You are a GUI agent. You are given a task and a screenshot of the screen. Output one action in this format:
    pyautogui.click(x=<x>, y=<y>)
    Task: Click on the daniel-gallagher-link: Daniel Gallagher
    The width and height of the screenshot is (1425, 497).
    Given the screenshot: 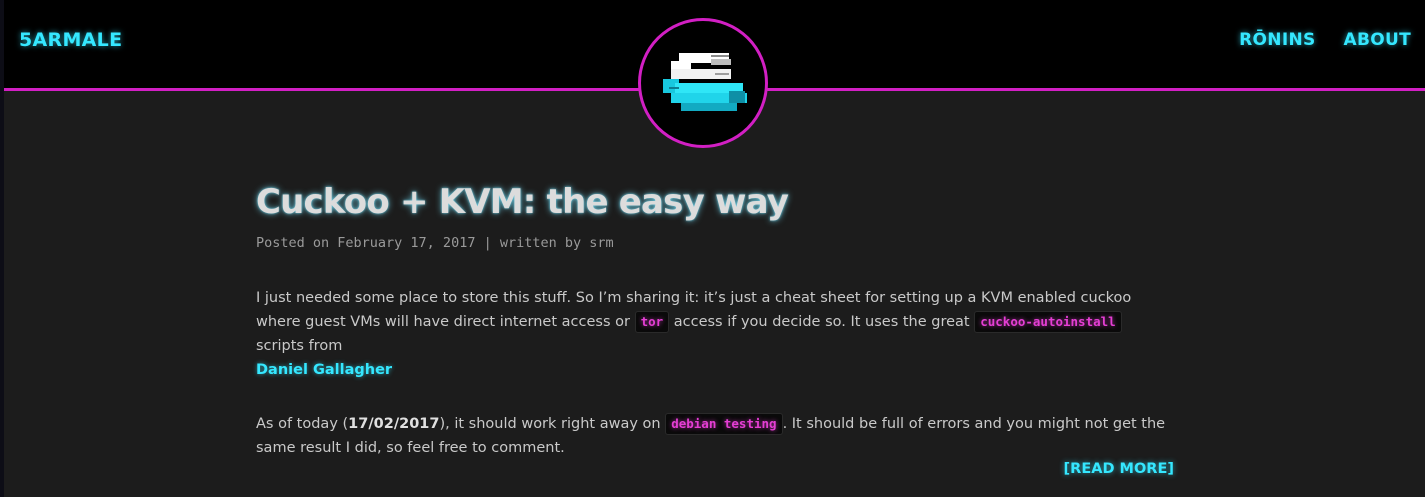 What is the action you would take?
    pyautogui.click(x=324, y=370)
    